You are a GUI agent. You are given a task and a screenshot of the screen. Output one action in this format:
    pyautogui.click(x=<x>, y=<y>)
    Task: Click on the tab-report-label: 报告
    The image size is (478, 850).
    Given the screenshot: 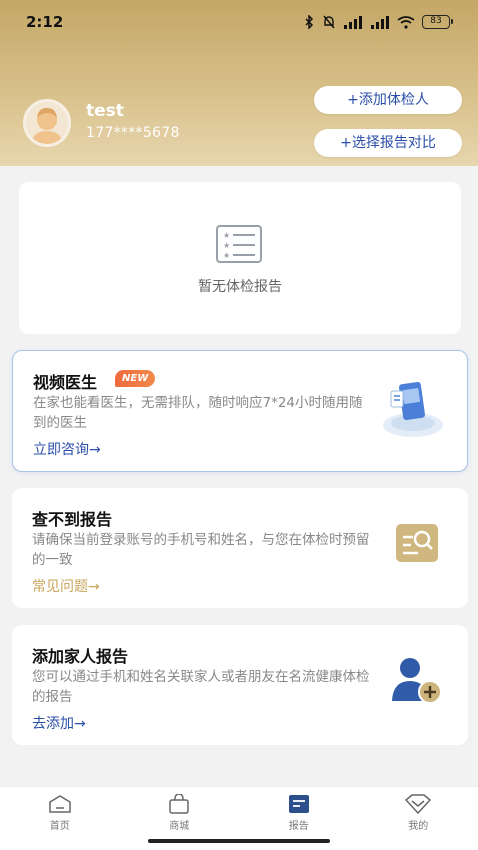 What is the action you would take?
    pyautogui.click(x=298, y=826)
    